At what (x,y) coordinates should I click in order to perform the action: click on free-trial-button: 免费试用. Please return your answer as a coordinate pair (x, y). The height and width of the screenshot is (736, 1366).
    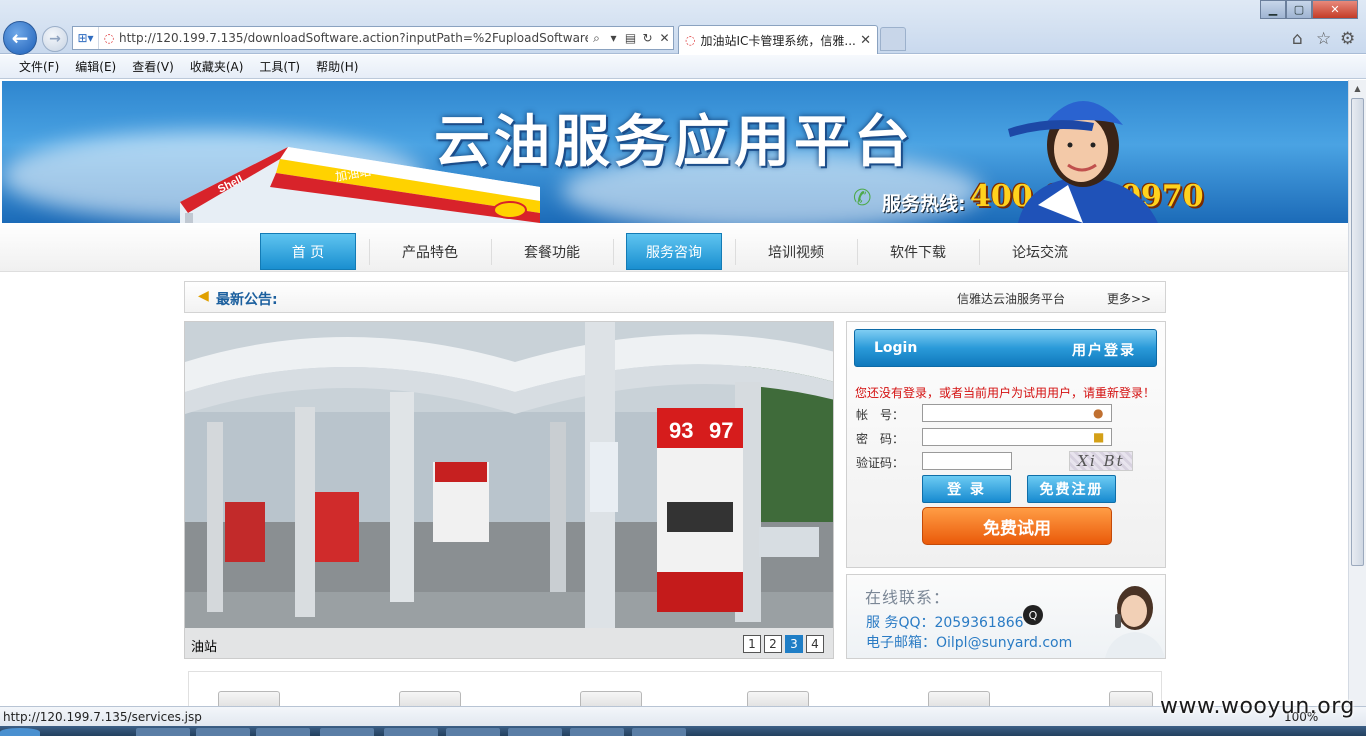
    Looking at the image, I should click on (1017, 526).